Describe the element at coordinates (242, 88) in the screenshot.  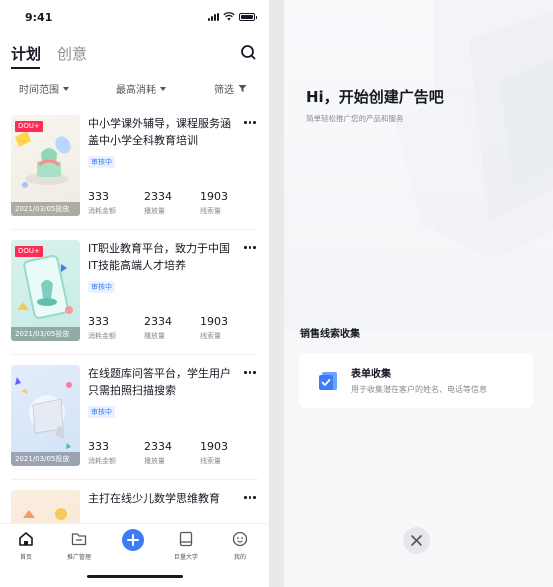
I see `funnel-icon` at that location.